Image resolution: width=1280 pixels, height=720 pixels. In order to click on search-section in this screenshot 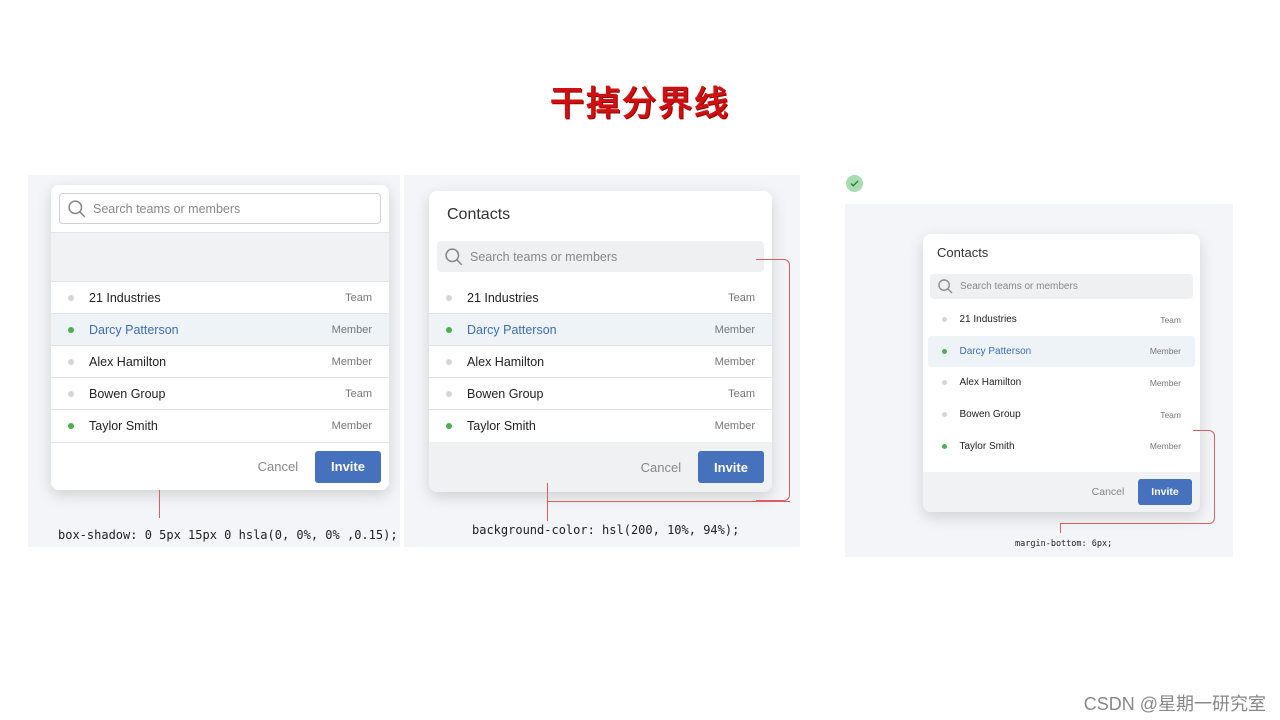, I will do `click(220, 257)`.